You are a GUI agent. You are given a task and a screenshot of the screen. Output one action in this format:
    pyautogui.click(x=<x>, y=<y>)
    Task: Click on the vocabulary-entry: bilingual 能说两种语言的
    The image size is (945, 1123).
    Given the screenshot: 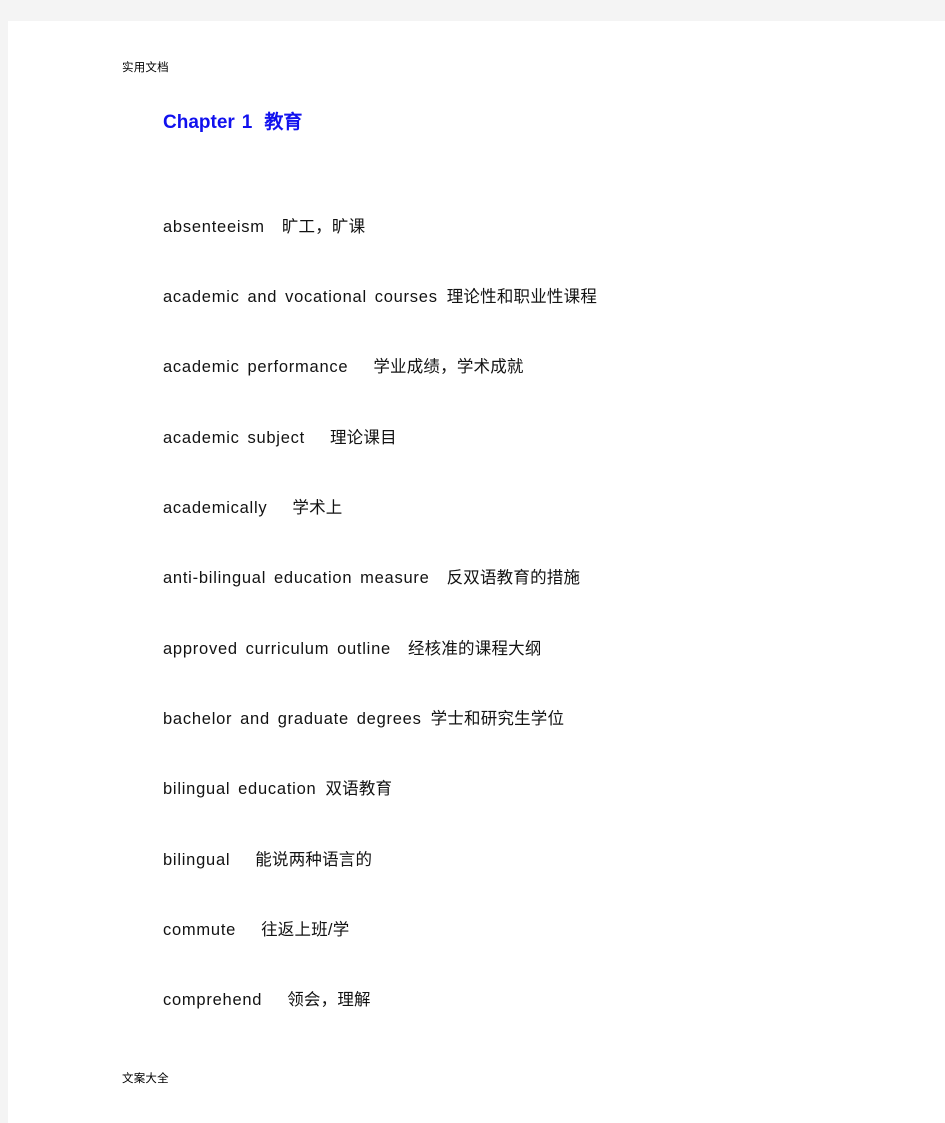 What is the action you would take?
    pyautogui.click(x=523, y=833)
    